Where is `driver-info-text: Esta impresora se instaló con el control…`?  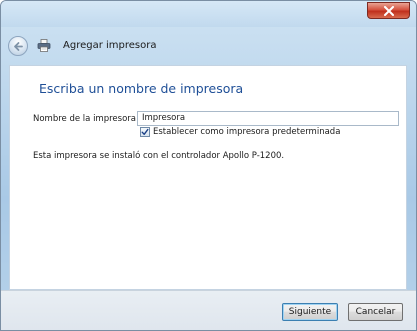
driver-info-text: Esta impresora se instaló con el control… is located at coordinates (159, 156).